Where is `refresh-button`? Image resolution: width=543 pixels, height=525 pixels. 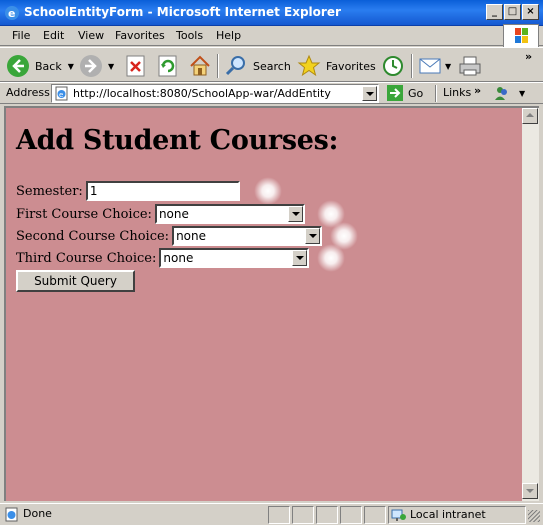 refresh-button is located at coordinates (168, 66).